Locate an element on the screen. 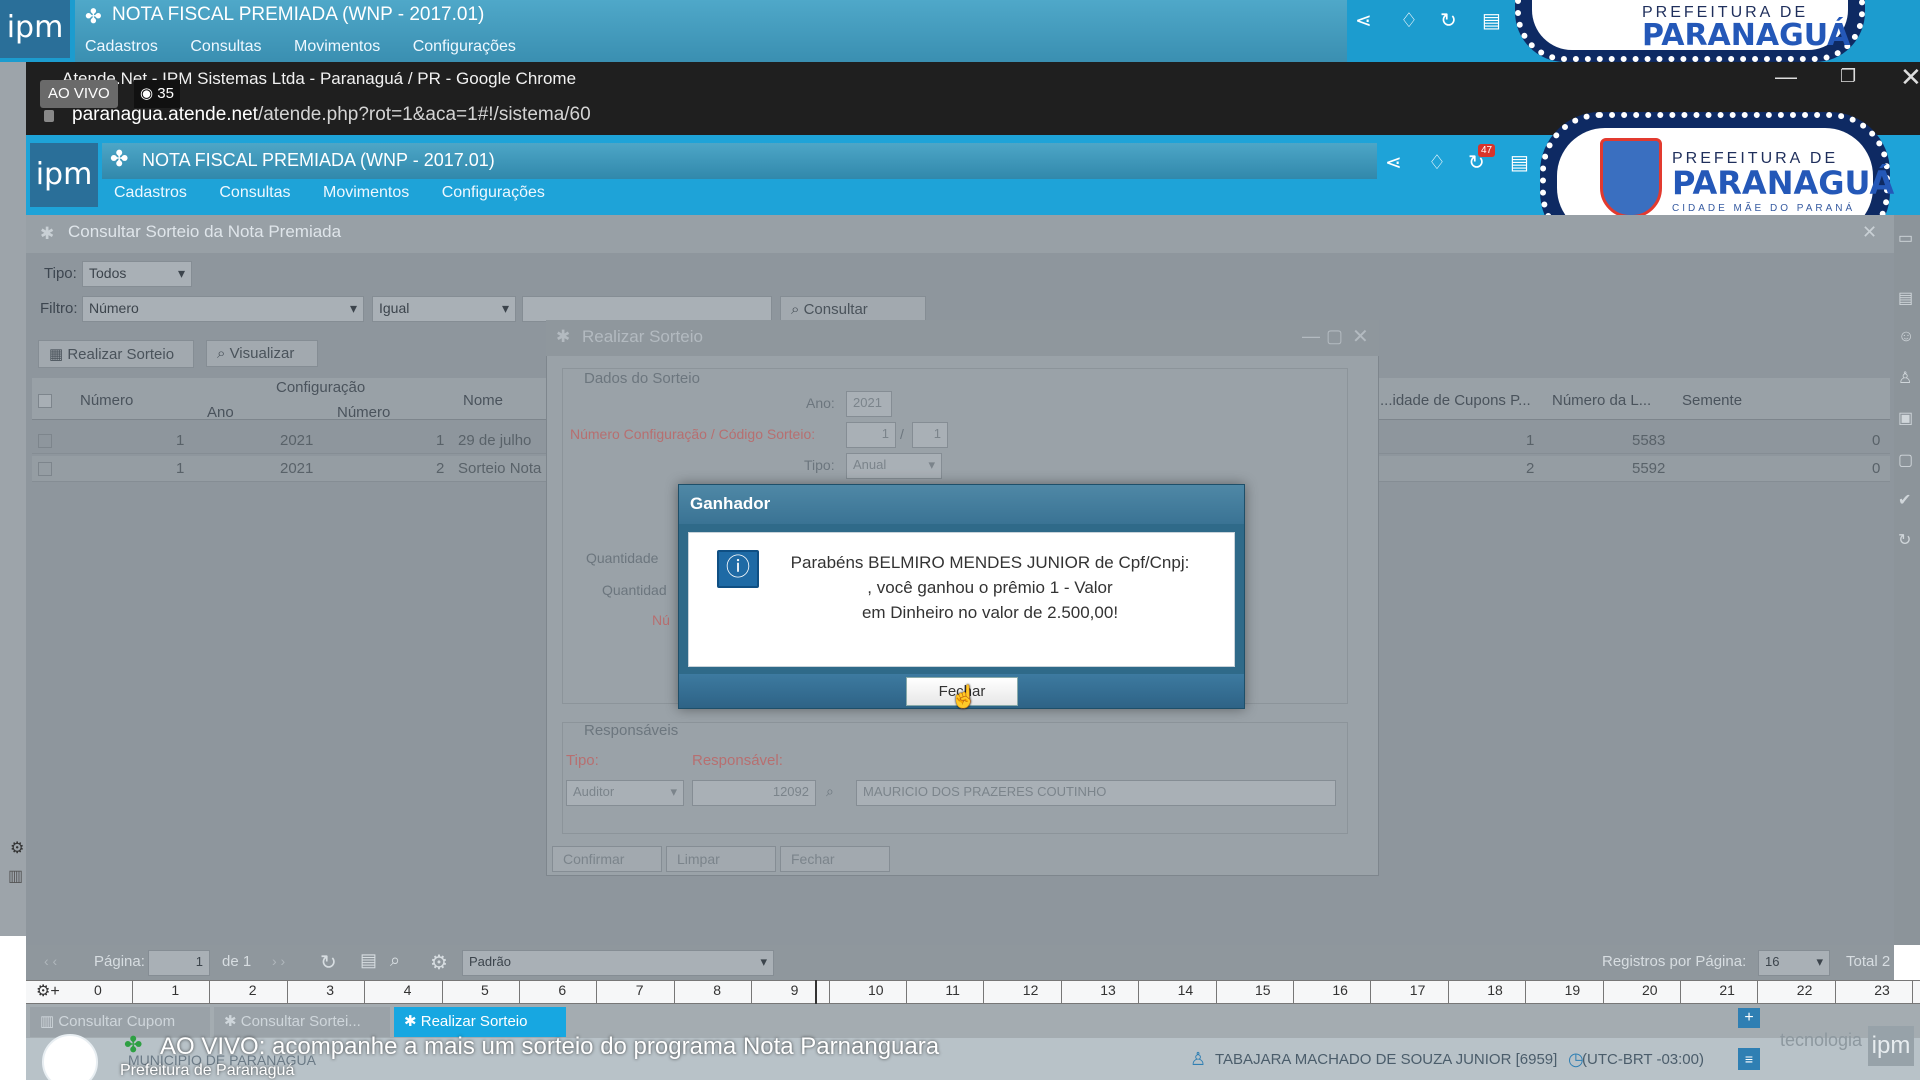 The height and width of the screenshot is (1080, 1920). inner-config-input1: 1 is located at coordinates (871, 435).